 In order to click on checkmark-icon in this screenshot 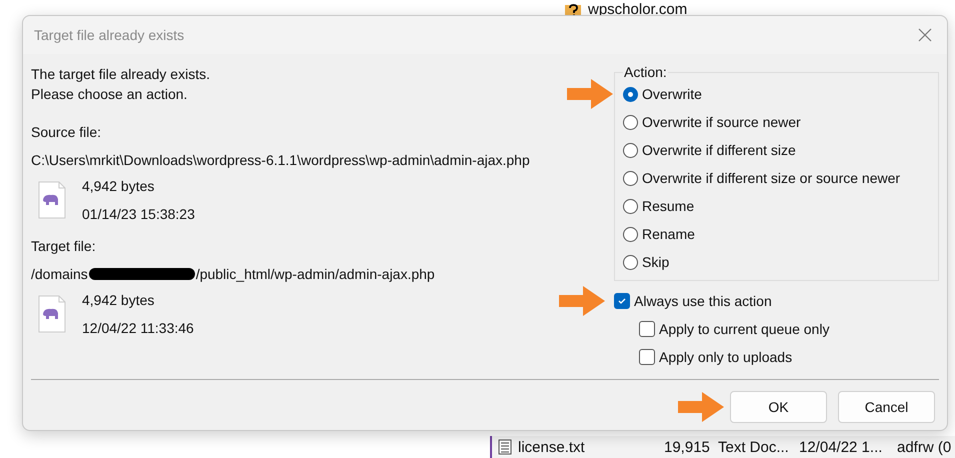, I will do `click(622, 301)`.